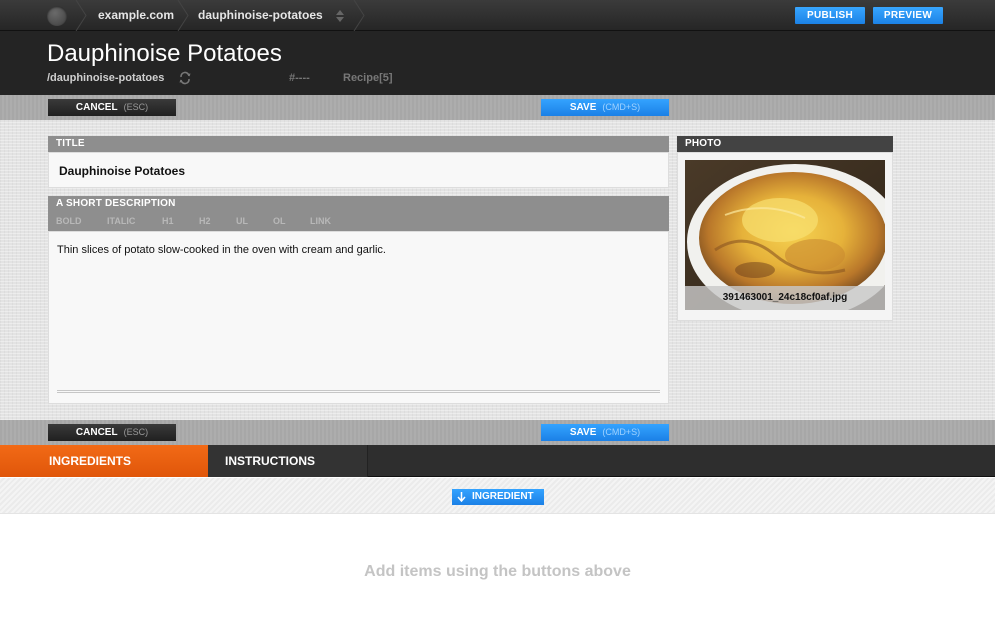  Describe the element at coordinates (260, 15) in the screenshot. I see `breadcrumb-page: dauphinoise-potatoes` at that location.